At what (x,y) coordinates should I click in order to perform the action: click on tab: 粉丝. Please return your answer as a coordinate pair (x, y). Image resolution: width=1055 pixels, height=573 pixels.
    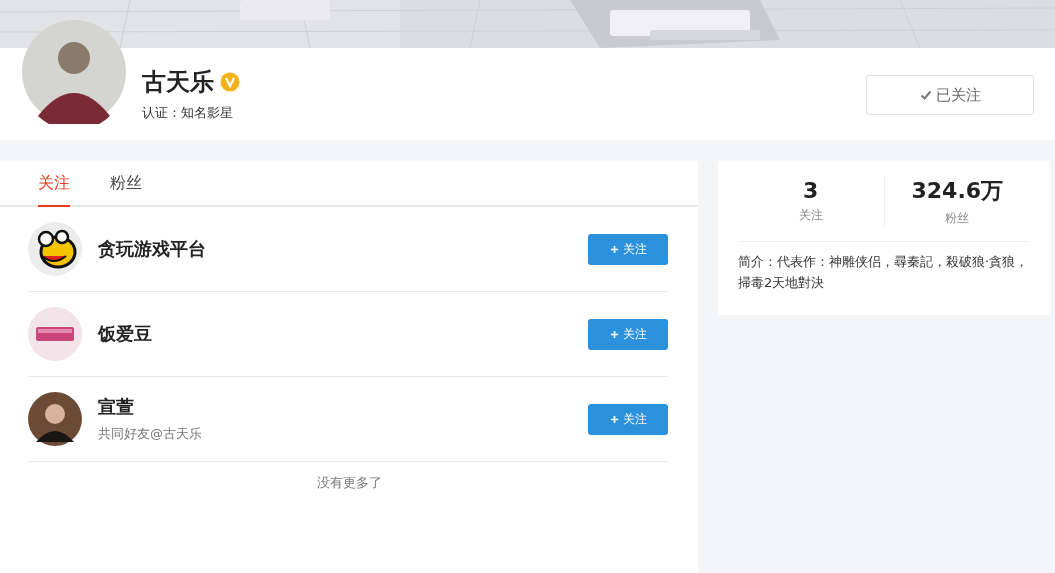
    Looking at the image, I should click on (126, 184).